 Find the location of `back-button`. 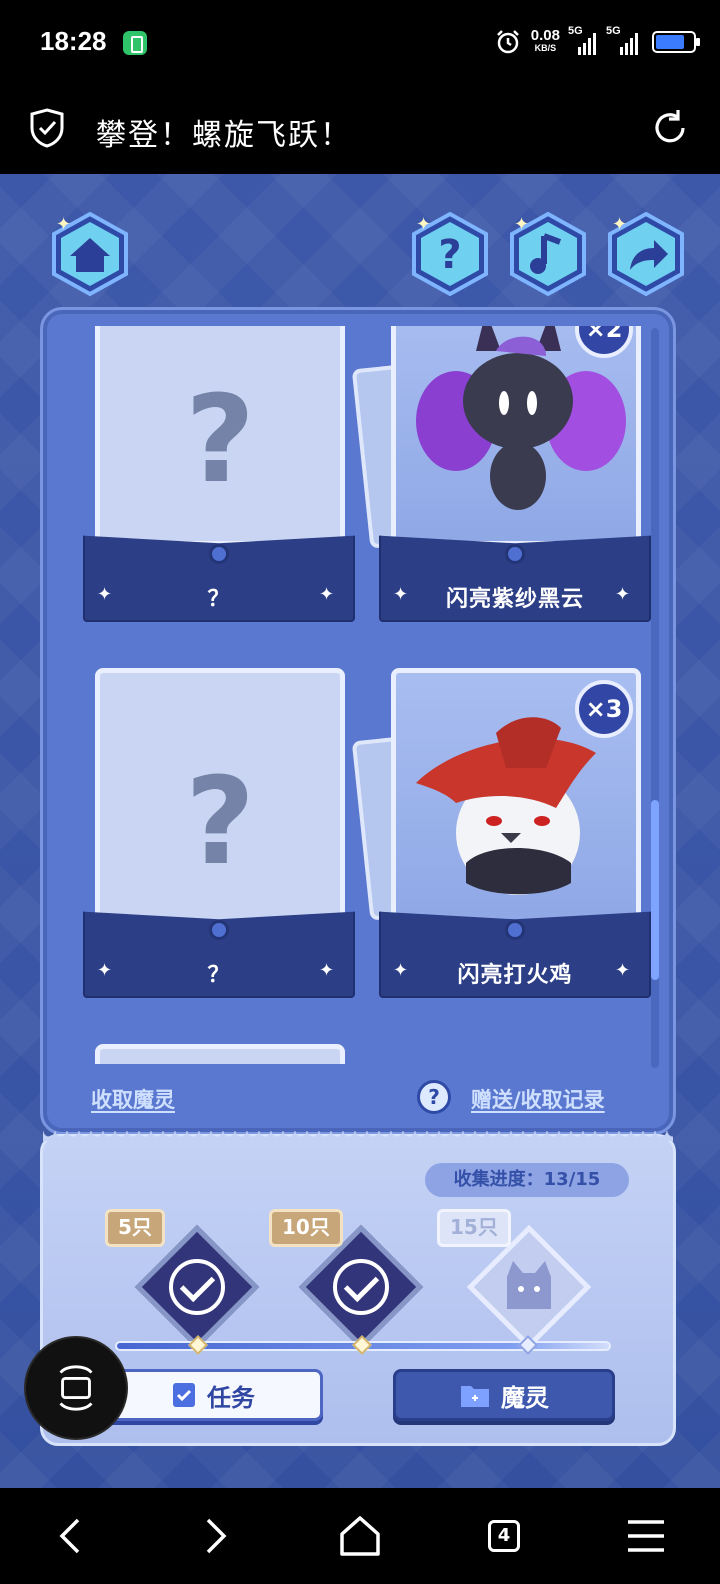

back-button is located at coordinates (72, 1536).